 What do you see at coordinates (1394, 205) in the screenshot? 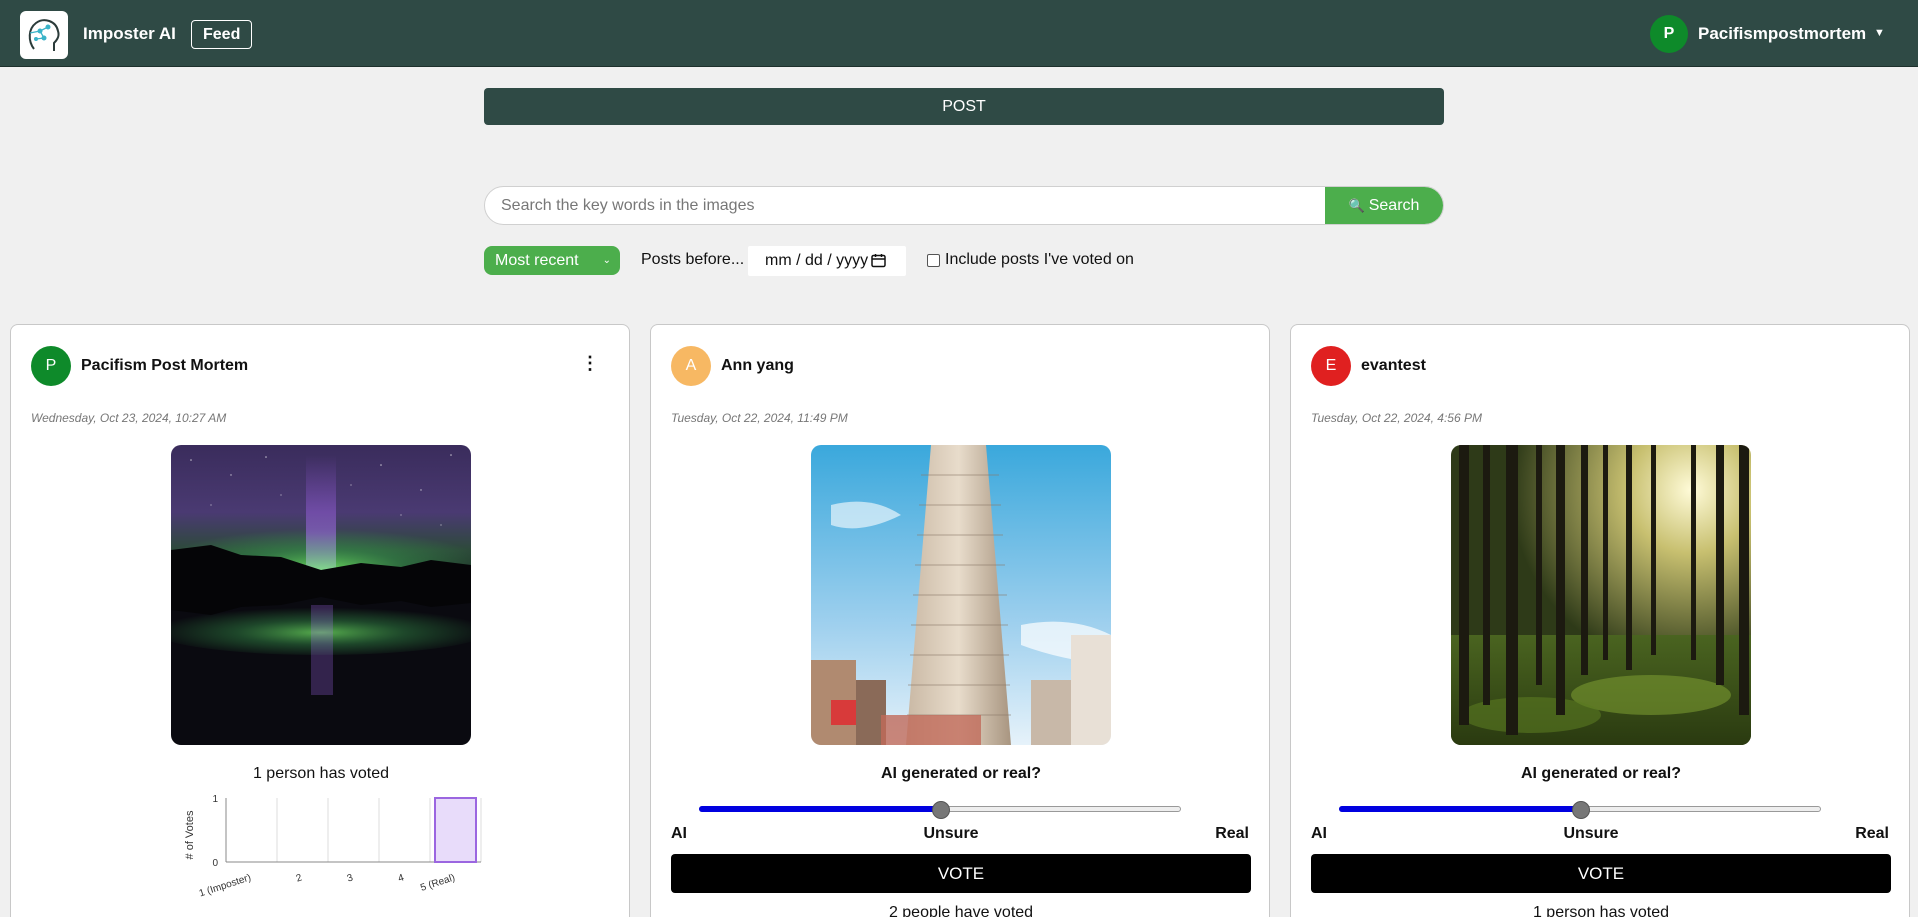
I see `search-button-label: Search` at bounding box center [1394, 205].